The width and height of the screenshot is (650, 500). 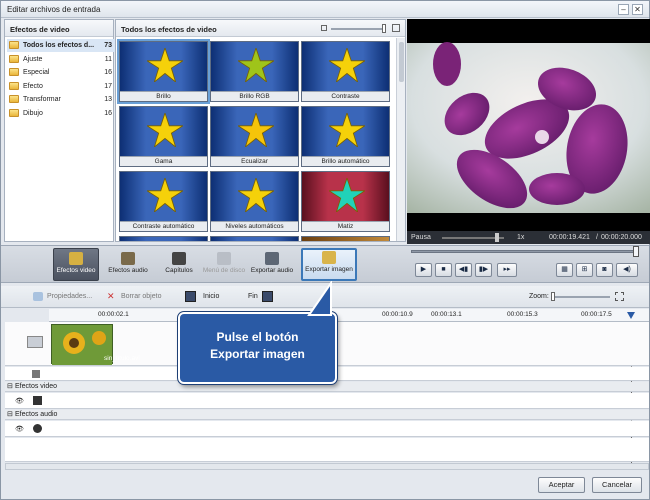 What do you see at coordinates (36, 374) in the screenshot?
I see `audio-track-icon` at bounding box center [36, 374].